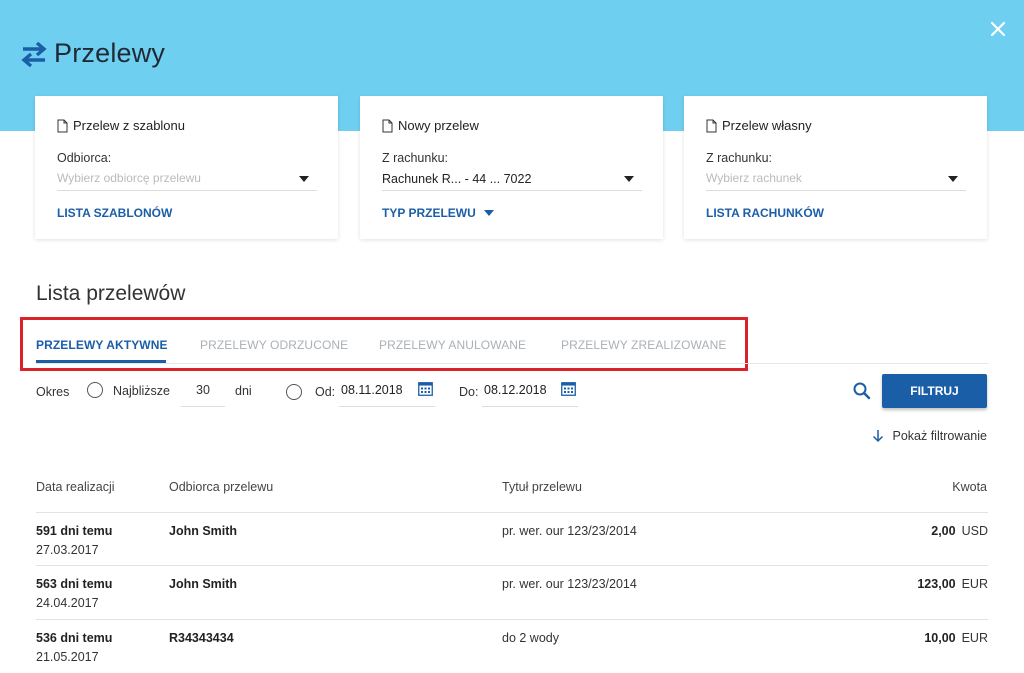 The width and height of the screenshot is (1024, 673). Describe the element at coordinates (74, 638) in the screenshot. I see `days-ago: 536 dni temu` at that location.